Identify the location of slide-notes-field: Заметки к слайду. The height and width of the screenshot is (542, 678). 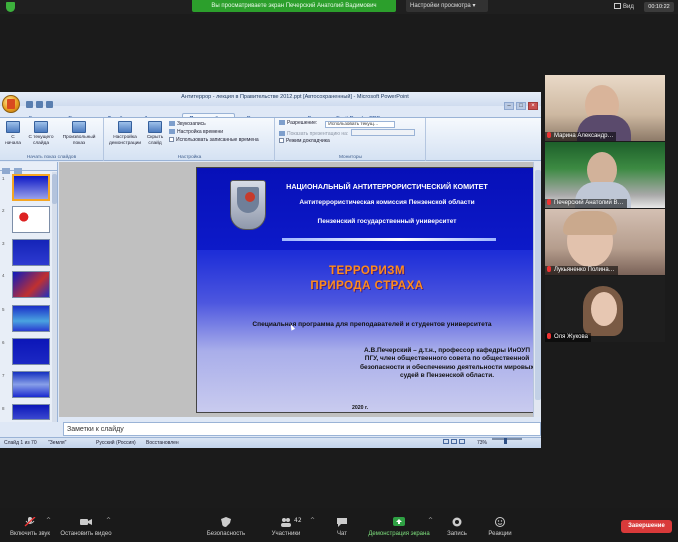
(302, 429).